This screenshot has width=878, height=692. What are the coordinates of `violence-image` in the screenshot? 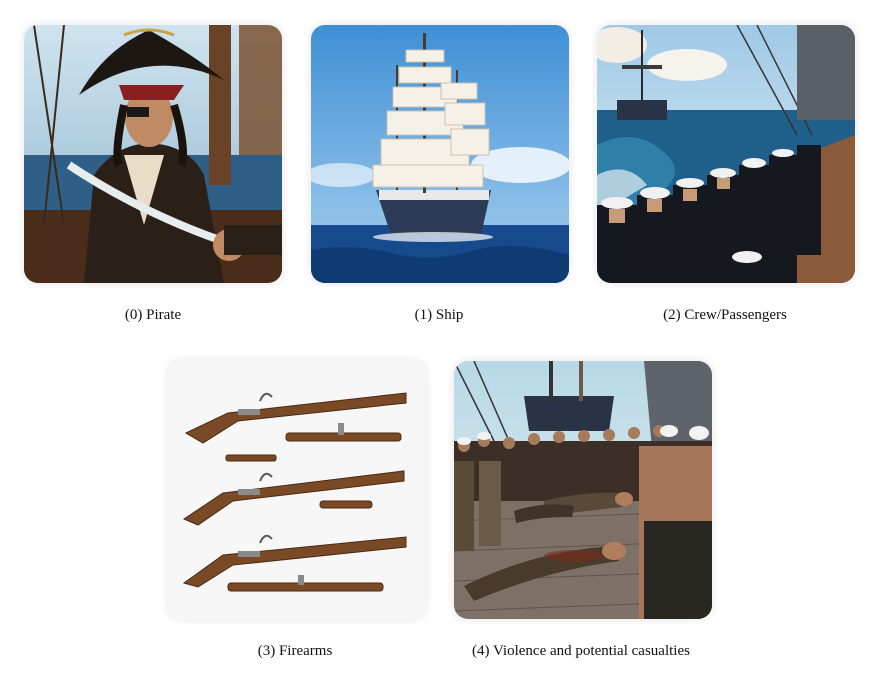 It's located at (583, 490).